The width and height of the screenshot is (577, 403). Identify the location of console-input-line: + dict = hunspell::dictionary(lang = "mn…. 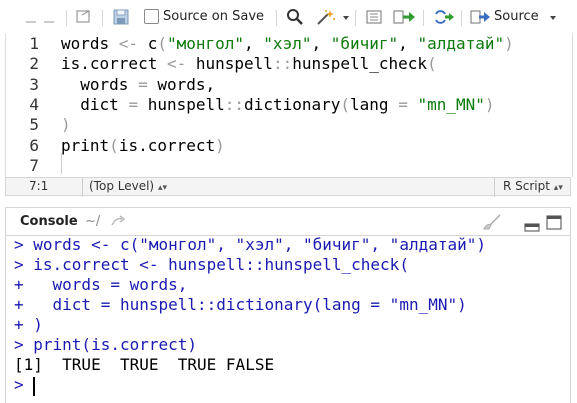
(240, 304).